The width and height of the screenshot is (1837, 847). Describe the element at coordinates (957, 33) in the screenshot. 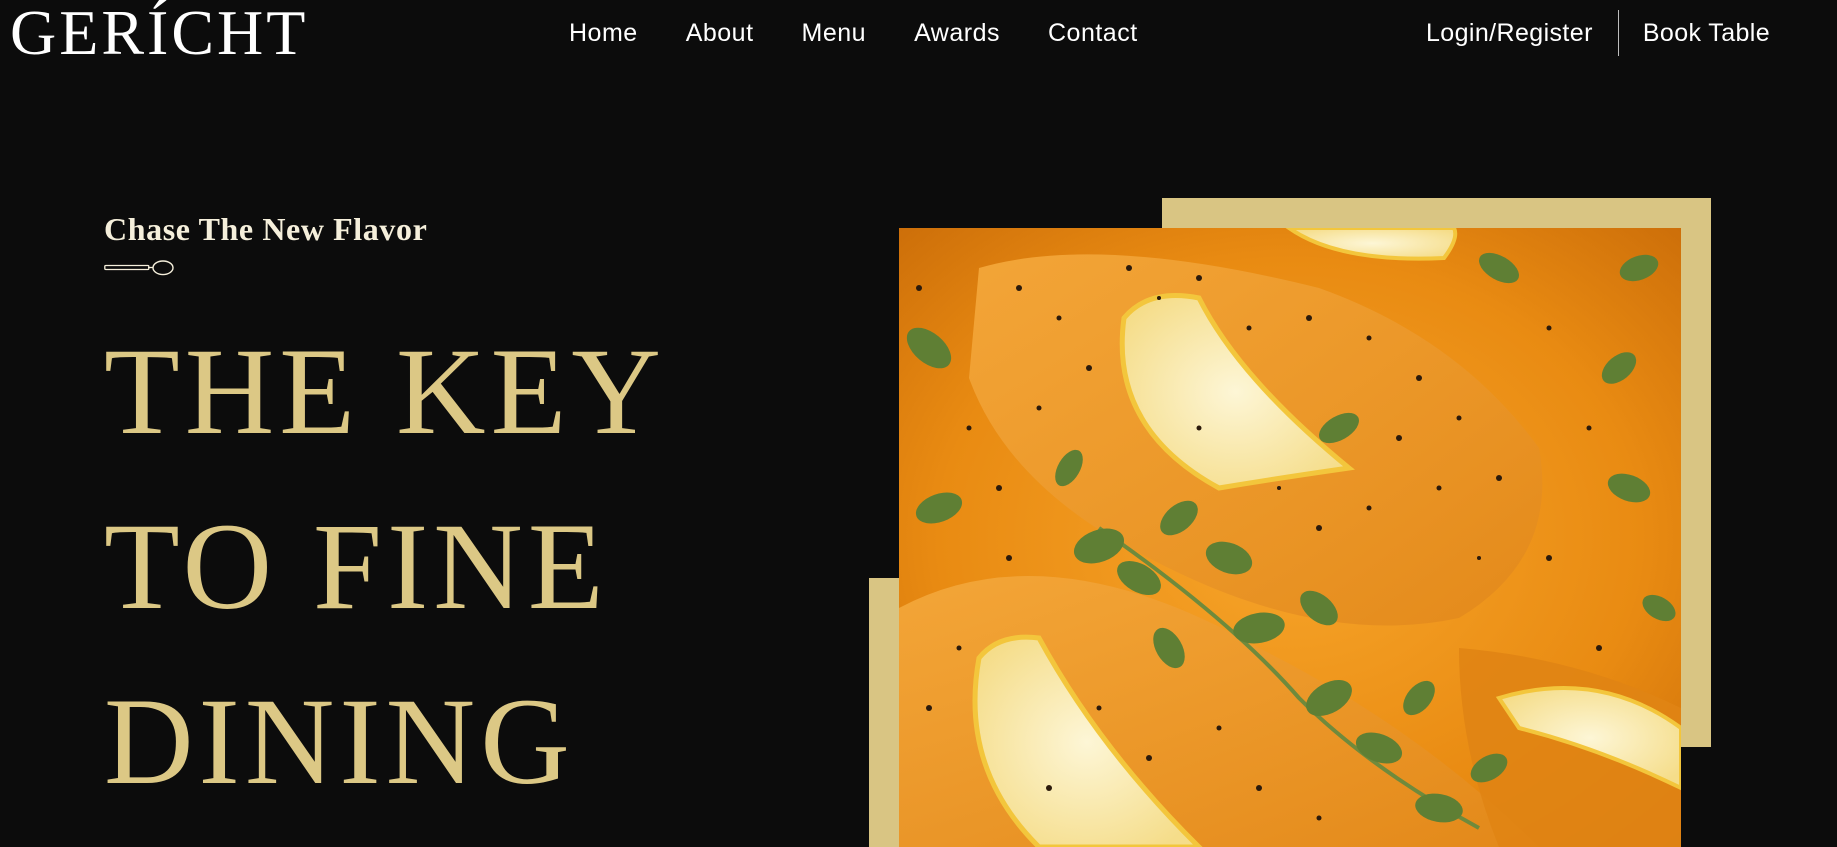

I see `nav-link-awards: Awards` at that location.